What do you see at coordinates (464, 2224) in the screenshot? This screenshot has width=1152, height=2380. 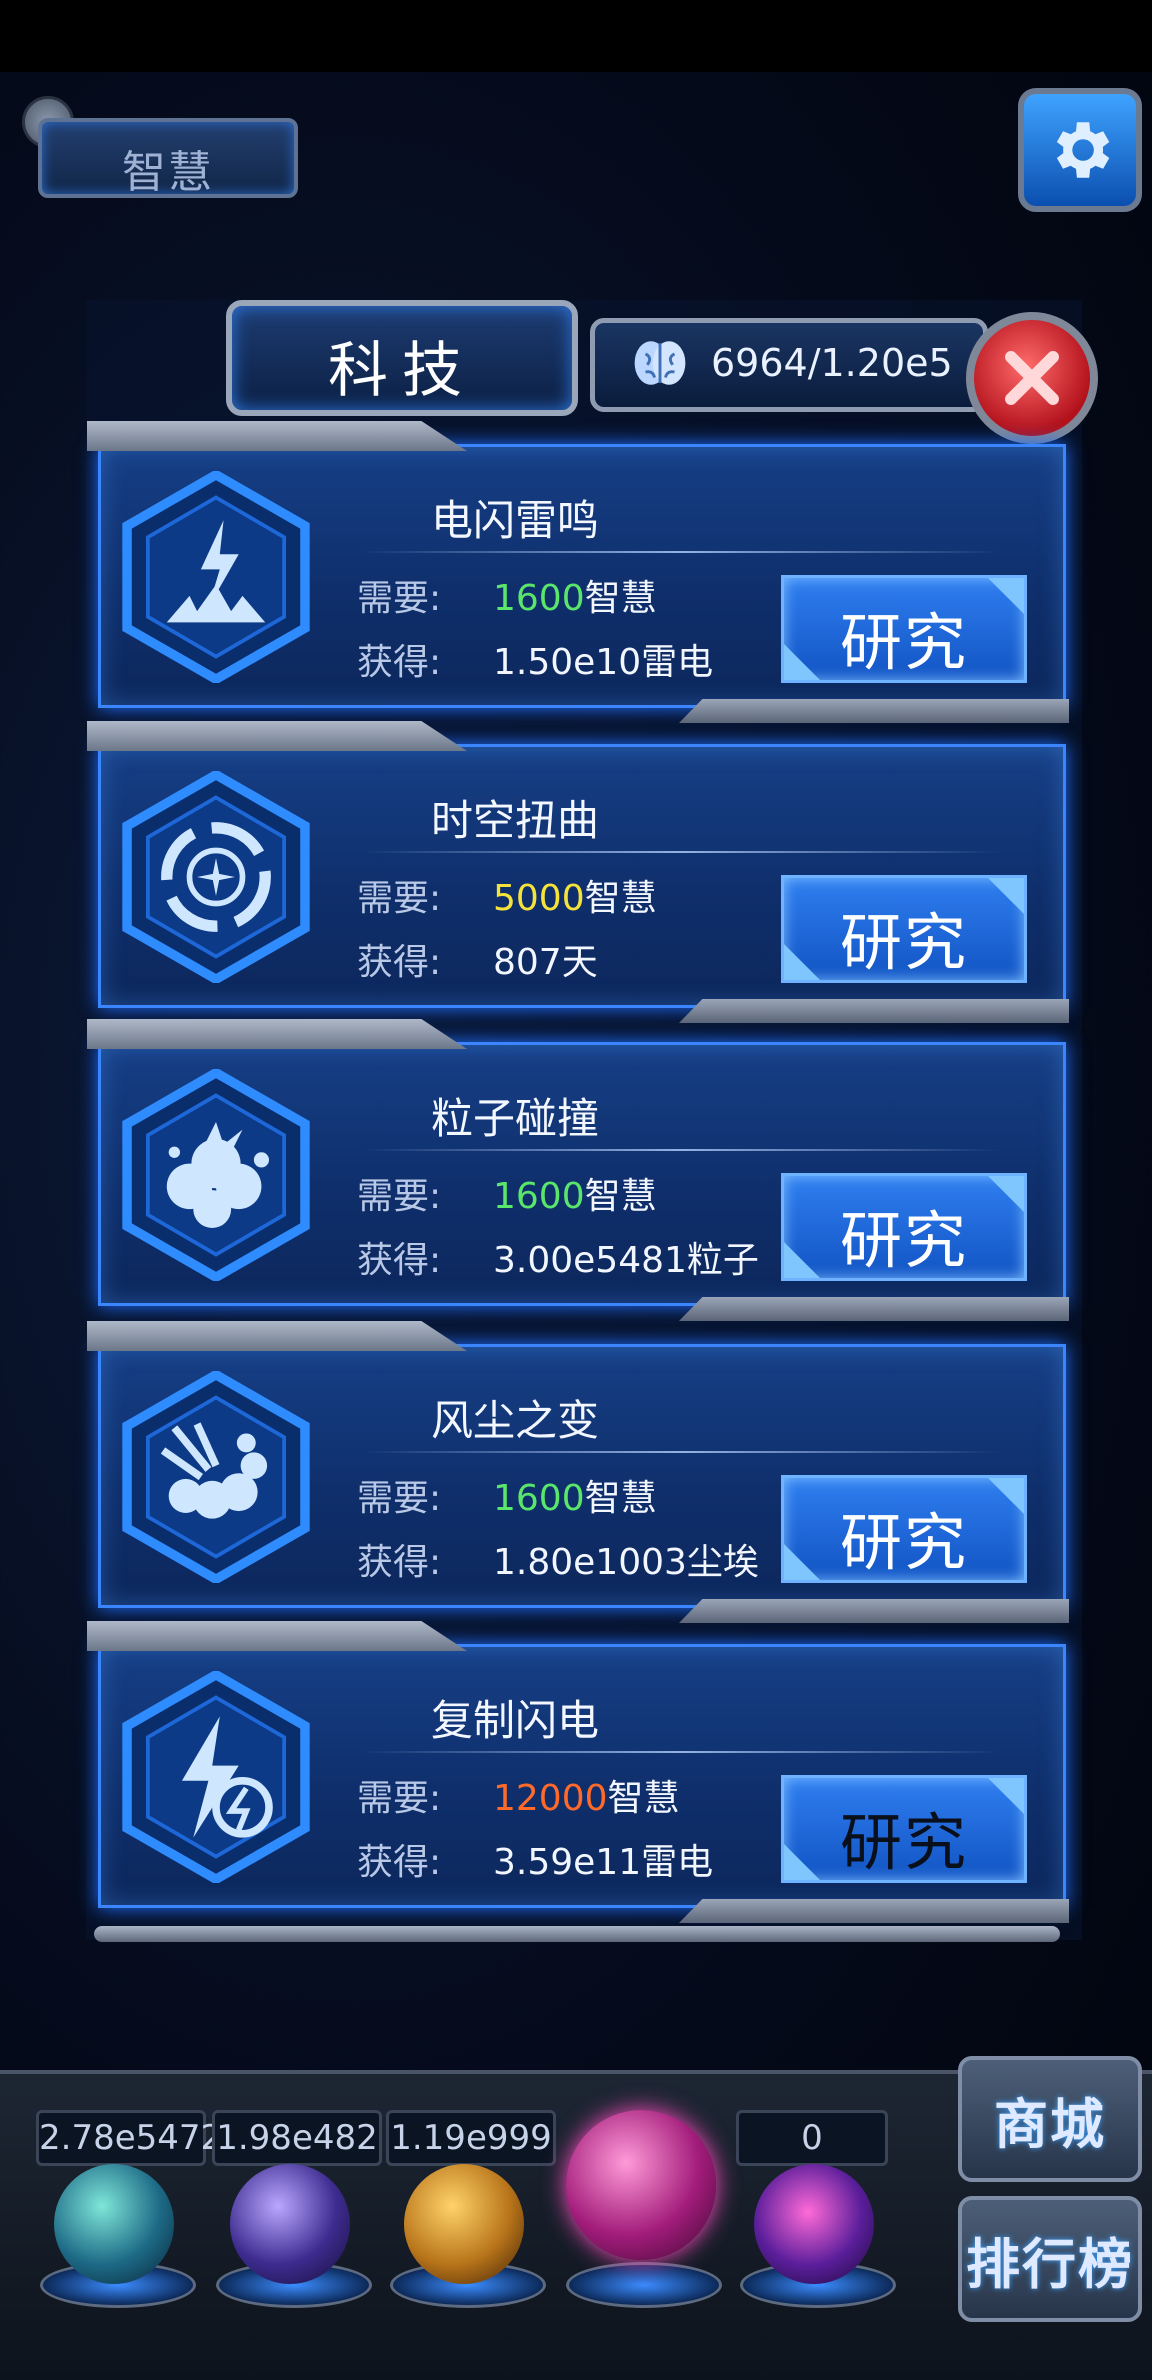 I see `dust-orb-icon` at bounding box center [464, 2224].